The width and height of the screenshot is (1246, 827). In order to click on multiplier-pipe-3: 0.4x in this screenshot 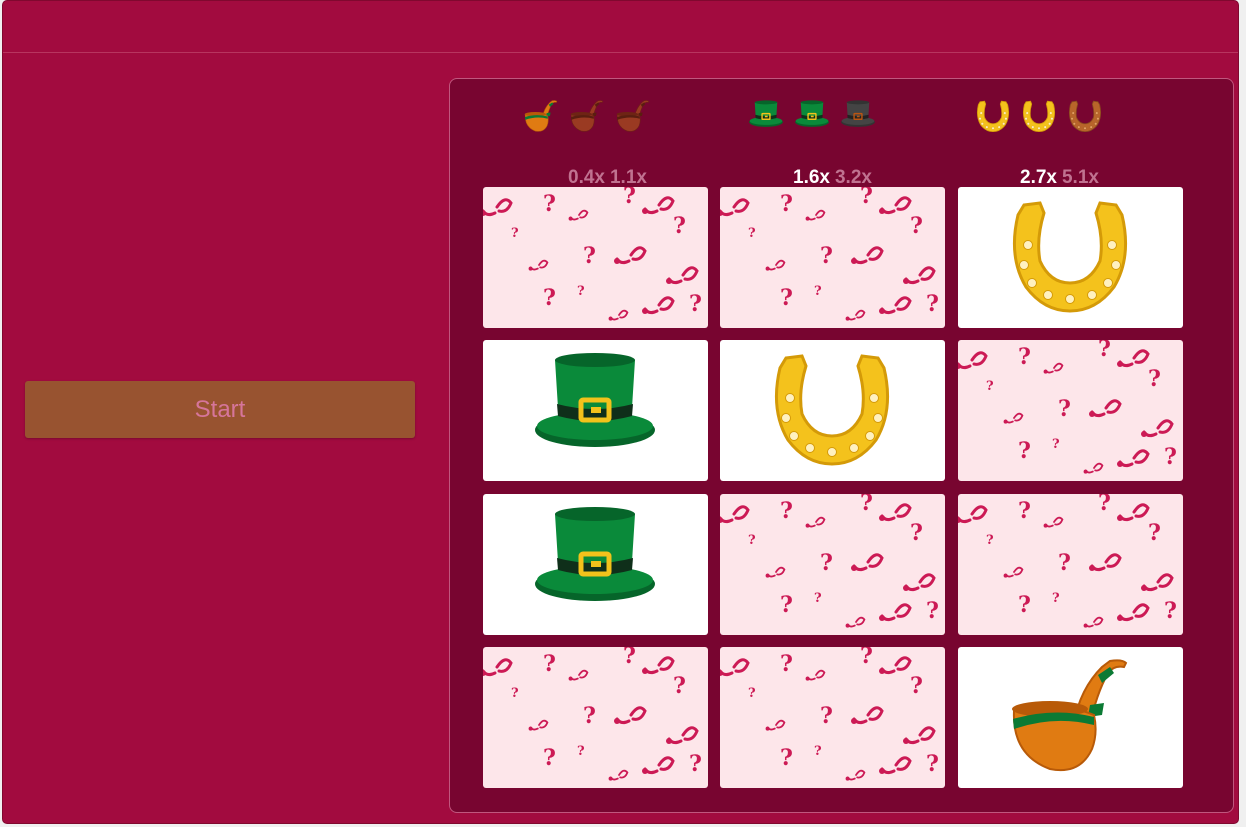, I will do `click(586, 177)`.